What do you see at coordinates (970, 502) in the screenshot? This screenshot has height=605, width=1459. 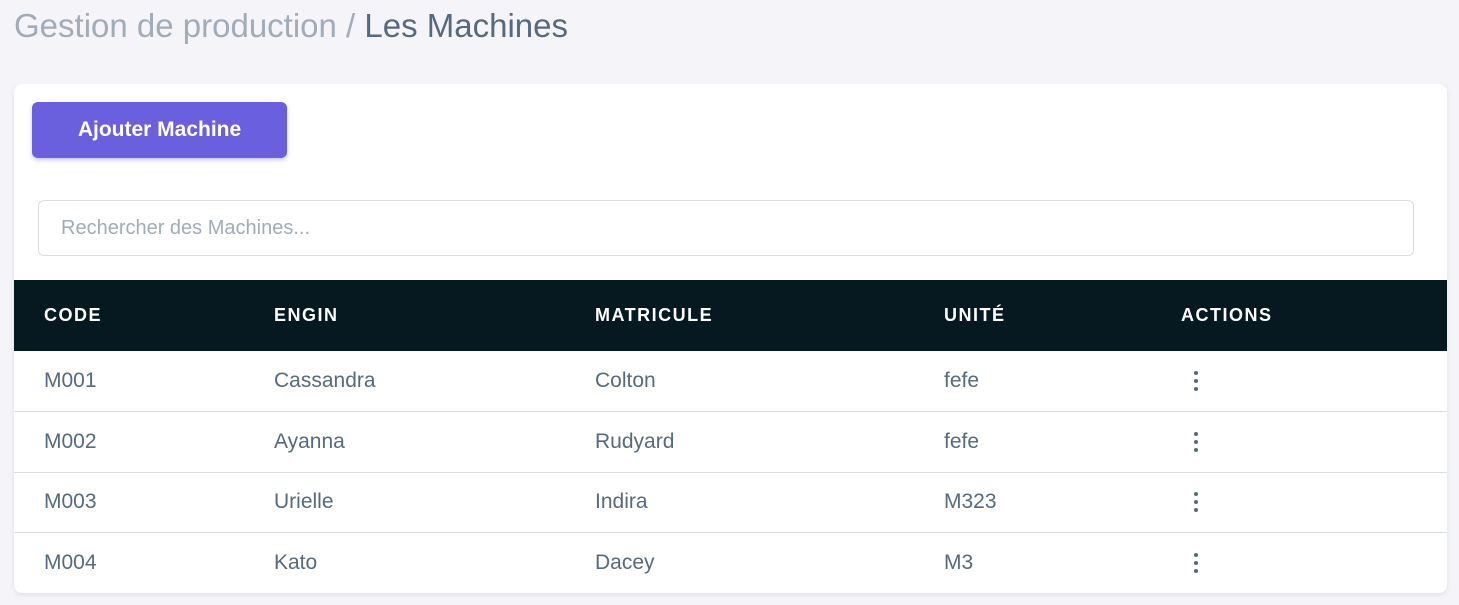 I see `cell-unite: M323` at bounding box center [970, 502].